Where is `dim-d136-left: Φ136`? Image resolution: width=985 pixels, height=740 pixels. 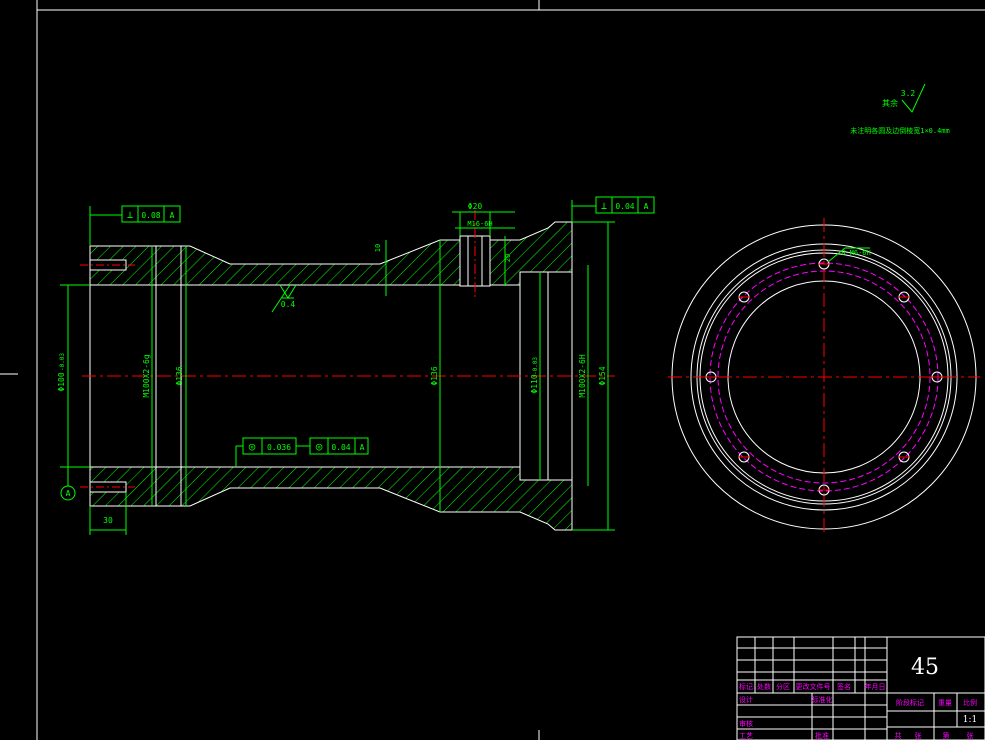
dim-d136-left: Φ136 is located at coordinates (179, 375).